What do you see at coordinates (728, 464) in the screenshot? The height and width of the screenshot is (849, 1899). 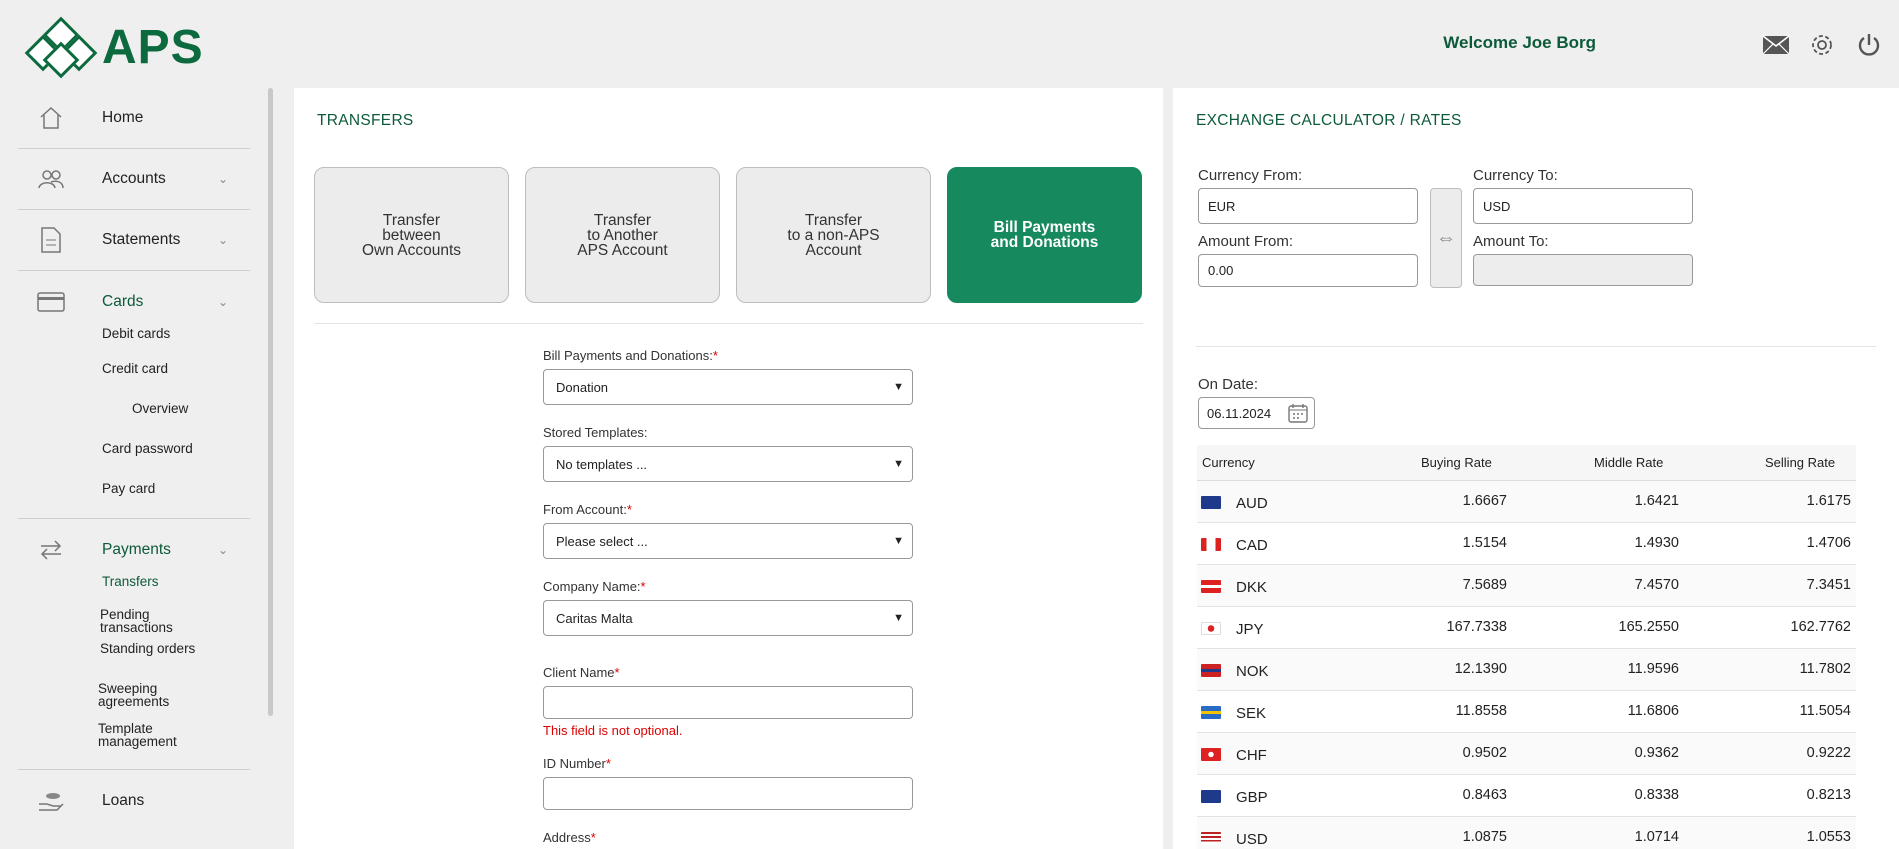 I see `templates-select: No templates ... ▼` at bounding box center [728, 464].